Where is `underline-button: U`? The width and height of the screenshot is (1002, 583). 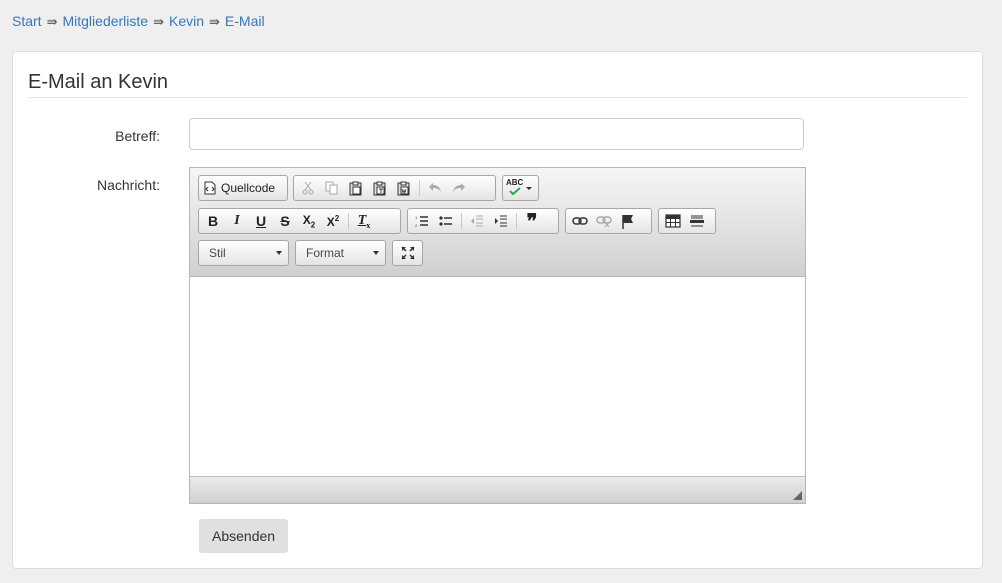 underline-button: U is located at coordinates (261, 221).